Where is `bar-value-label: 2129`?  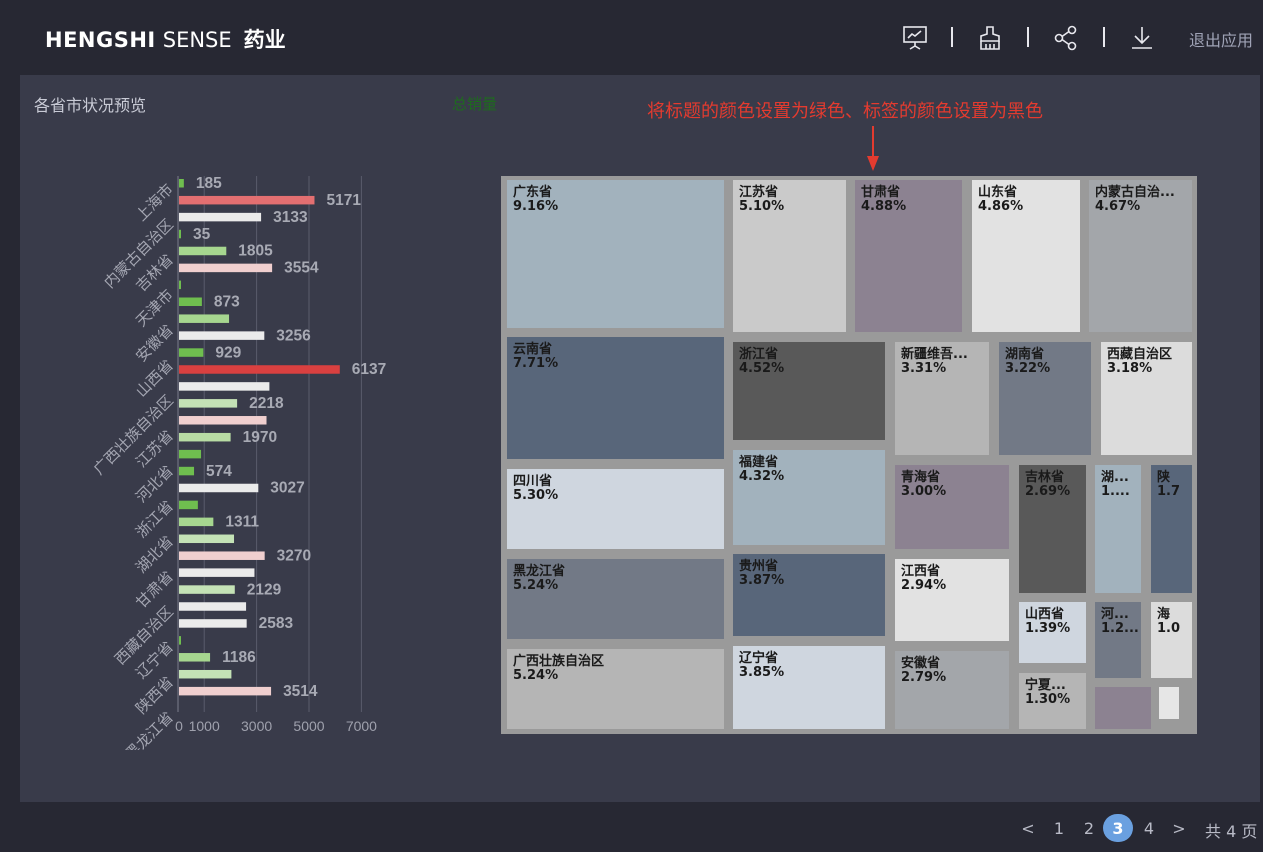 bar-value-label: 2129 is located at coordinates (264, 589).